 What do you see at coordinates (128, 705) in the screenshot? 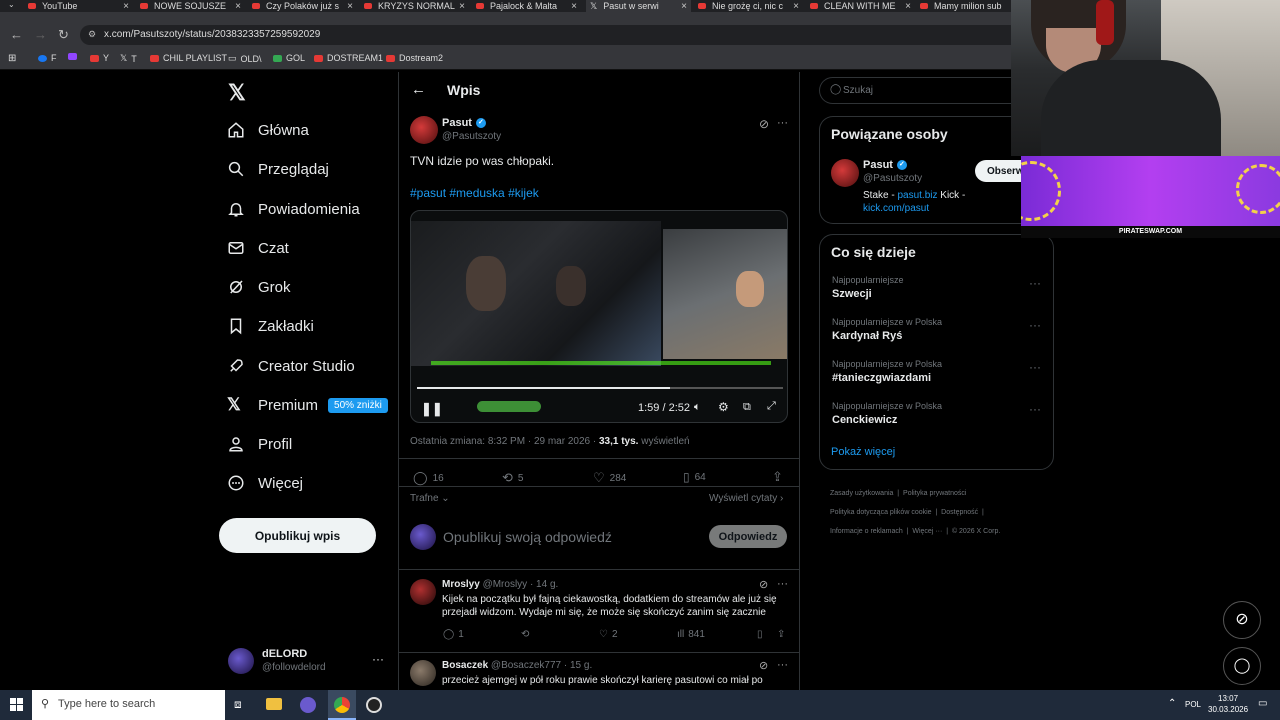
I see `taskbar-search: ⚲ Type here to search` at bounding box center [128, 705].